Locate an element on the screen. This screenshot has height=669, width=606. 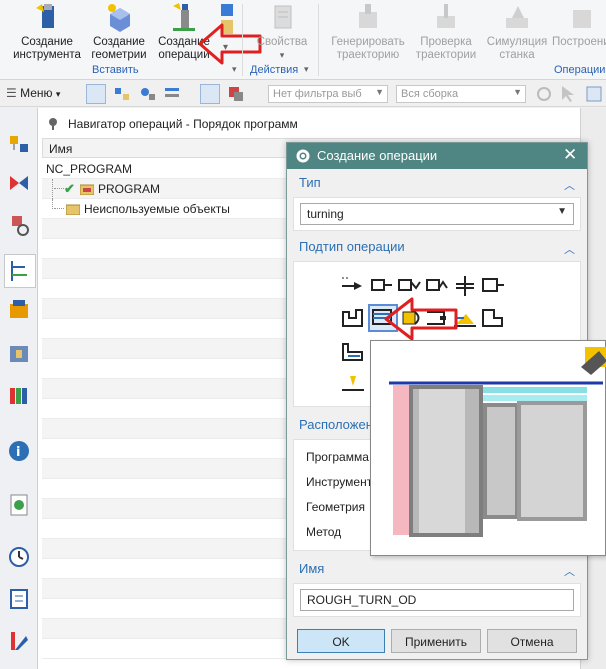
subtype-groove-icon is located at coordinates (353, 384).